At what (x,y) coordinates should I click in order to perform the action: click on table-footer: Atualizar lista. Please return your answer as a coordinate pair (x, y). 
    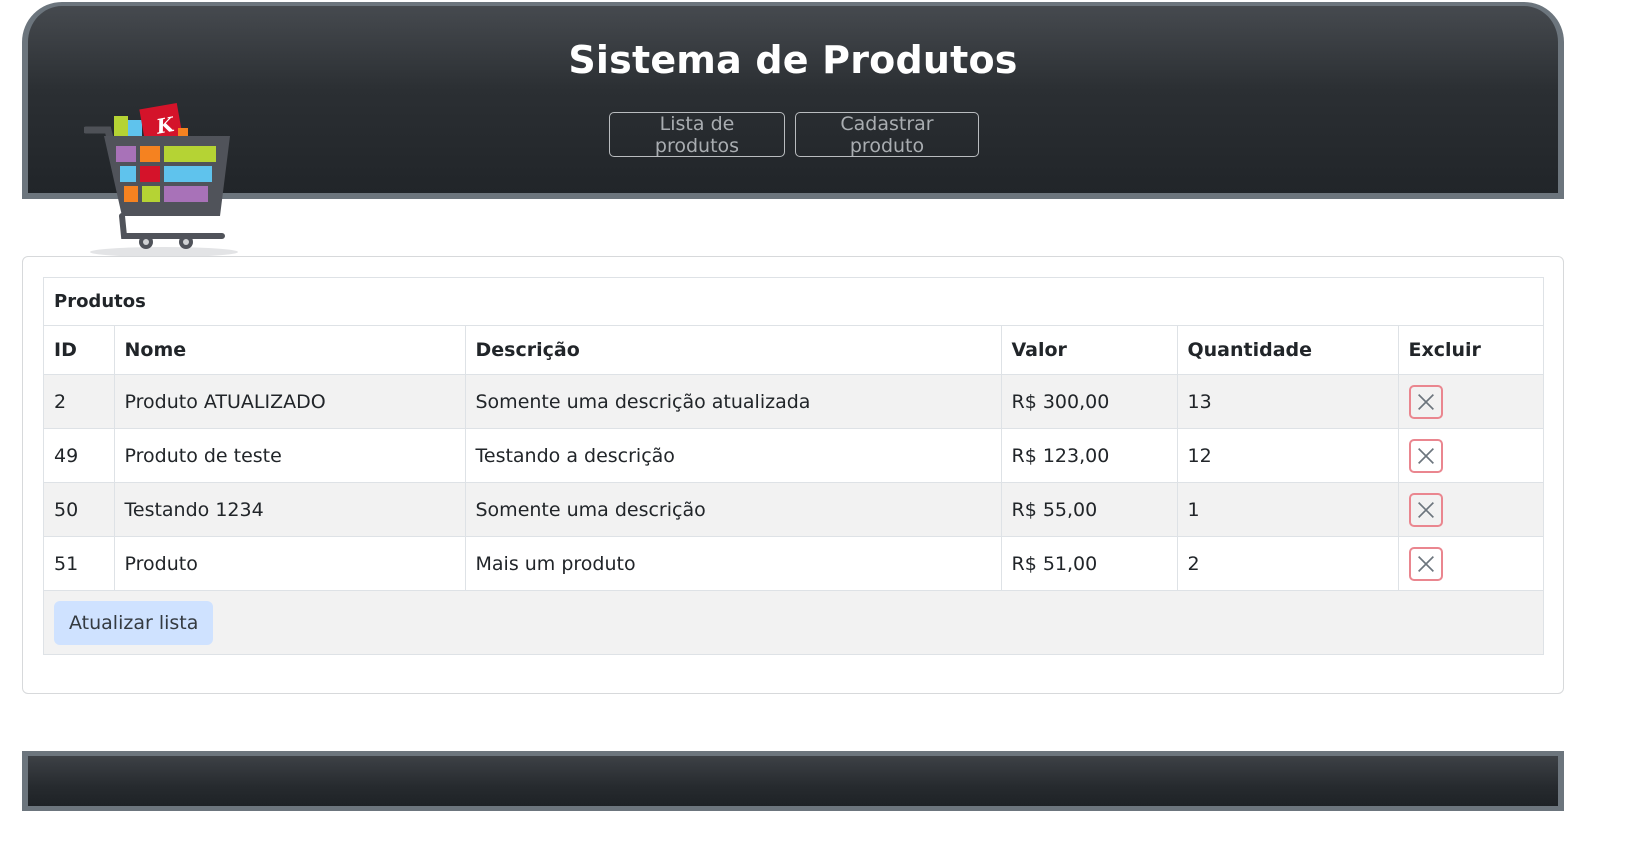
    Looking at the image, I should click on (793, 622).